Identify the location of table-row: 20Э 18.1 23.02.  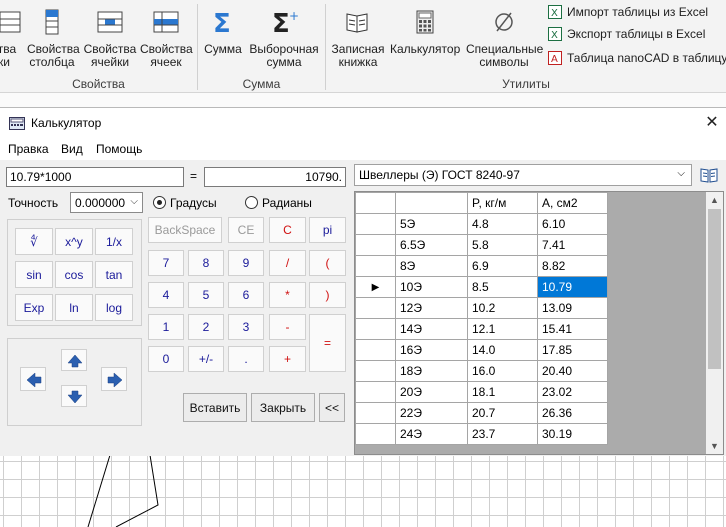
(481, 392).